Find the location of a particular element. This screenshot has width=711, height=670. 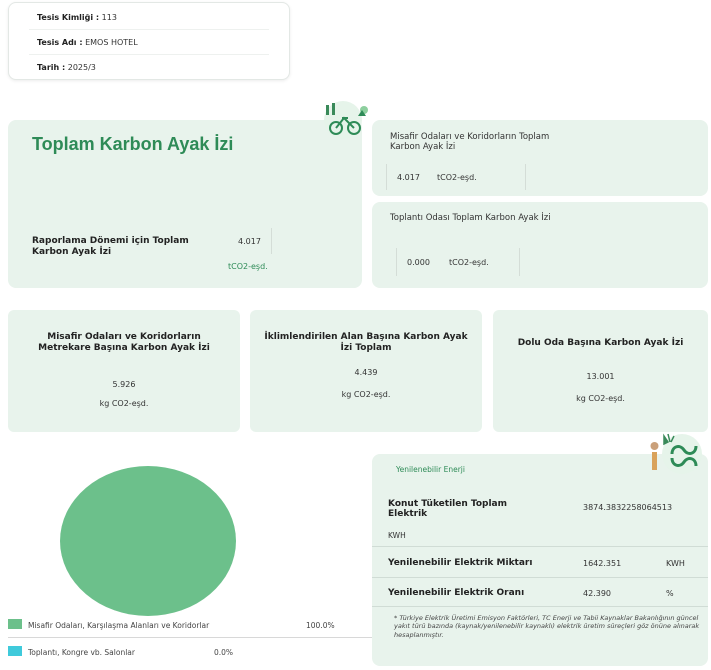

period-footprint-unit: tCO2-eşd. is located at coordinates (248, 266).